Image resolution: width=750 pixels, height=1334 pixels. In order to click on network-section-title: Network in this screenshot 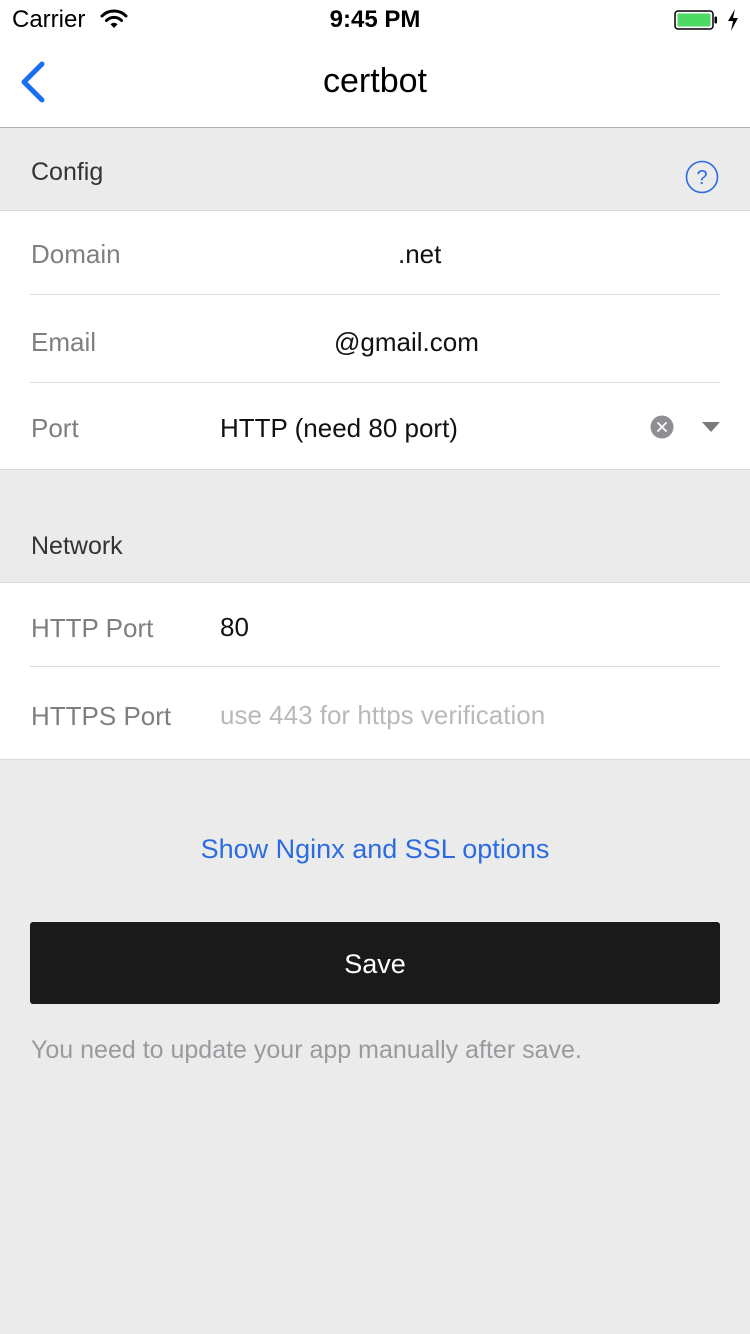, I will do `click(77, 546)`.